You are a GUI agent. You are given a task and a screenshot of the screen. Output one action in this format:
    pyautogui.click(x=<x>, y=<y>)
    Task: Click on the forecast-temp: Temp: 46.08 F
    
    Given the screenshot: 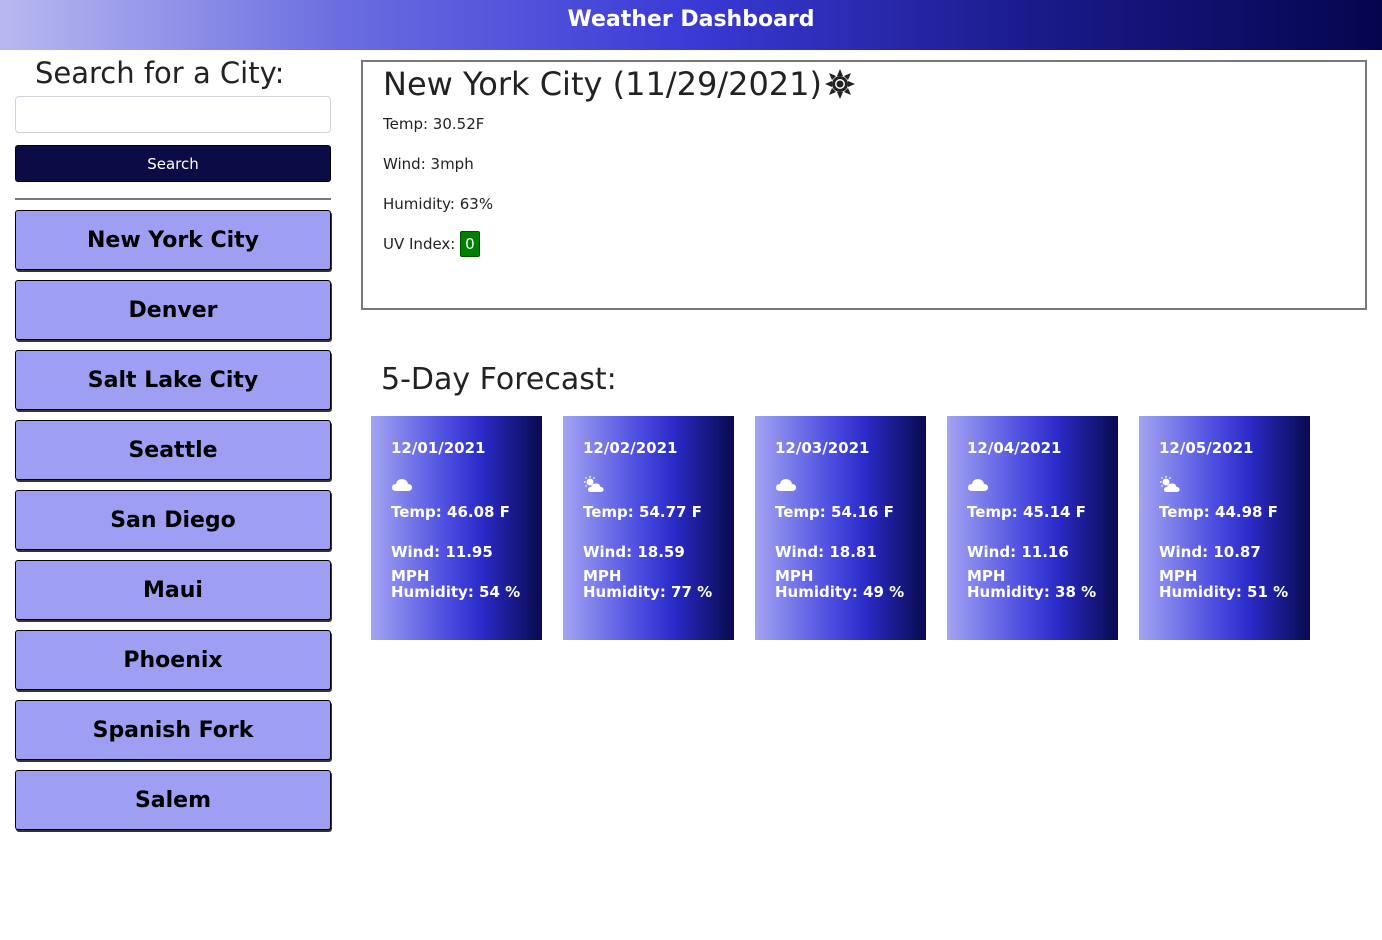 What is the action you would take?
    pyautogui.click(x=450, y=512)
    